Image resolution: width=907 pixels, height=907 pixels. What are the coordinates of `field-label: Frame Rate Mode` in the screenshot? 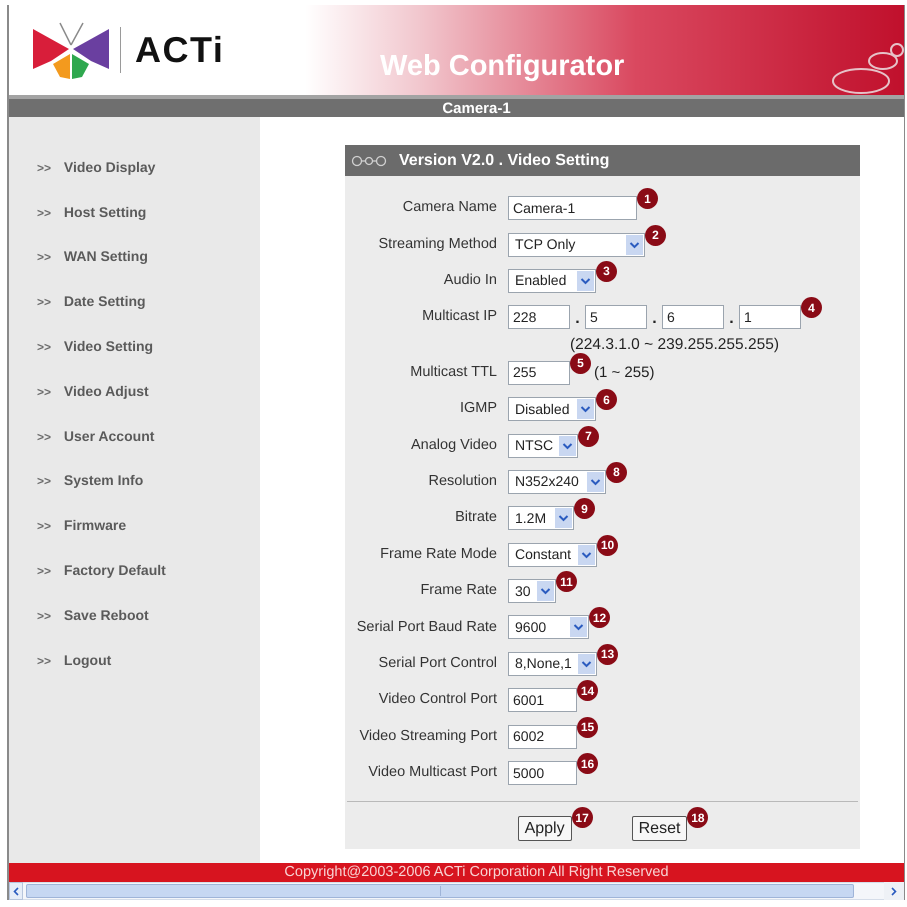 It's located at (438, 554).